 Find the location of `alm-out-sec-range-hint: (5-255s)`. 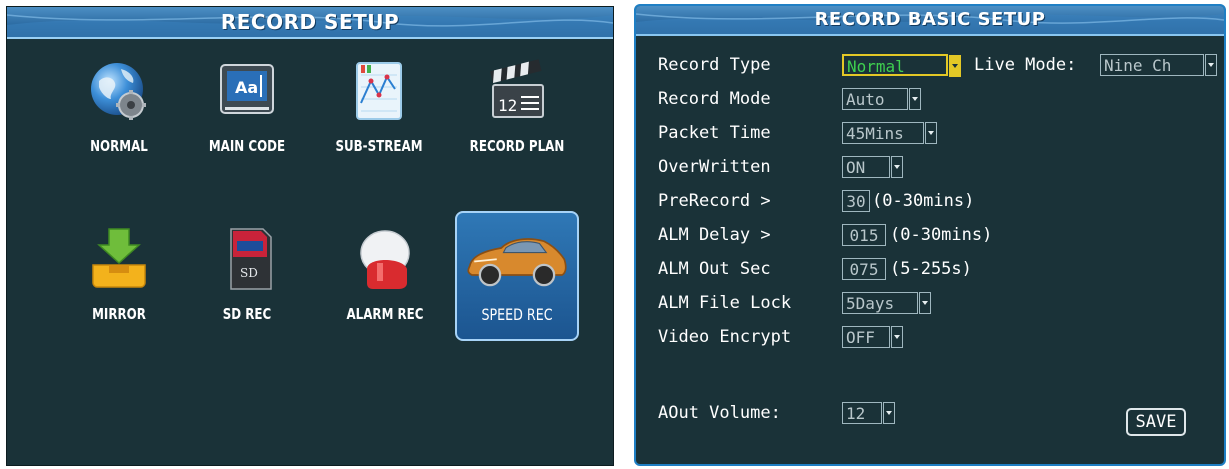

alm-out-sec-range-hint: (5-255s) is located at coordinates (931, 269).